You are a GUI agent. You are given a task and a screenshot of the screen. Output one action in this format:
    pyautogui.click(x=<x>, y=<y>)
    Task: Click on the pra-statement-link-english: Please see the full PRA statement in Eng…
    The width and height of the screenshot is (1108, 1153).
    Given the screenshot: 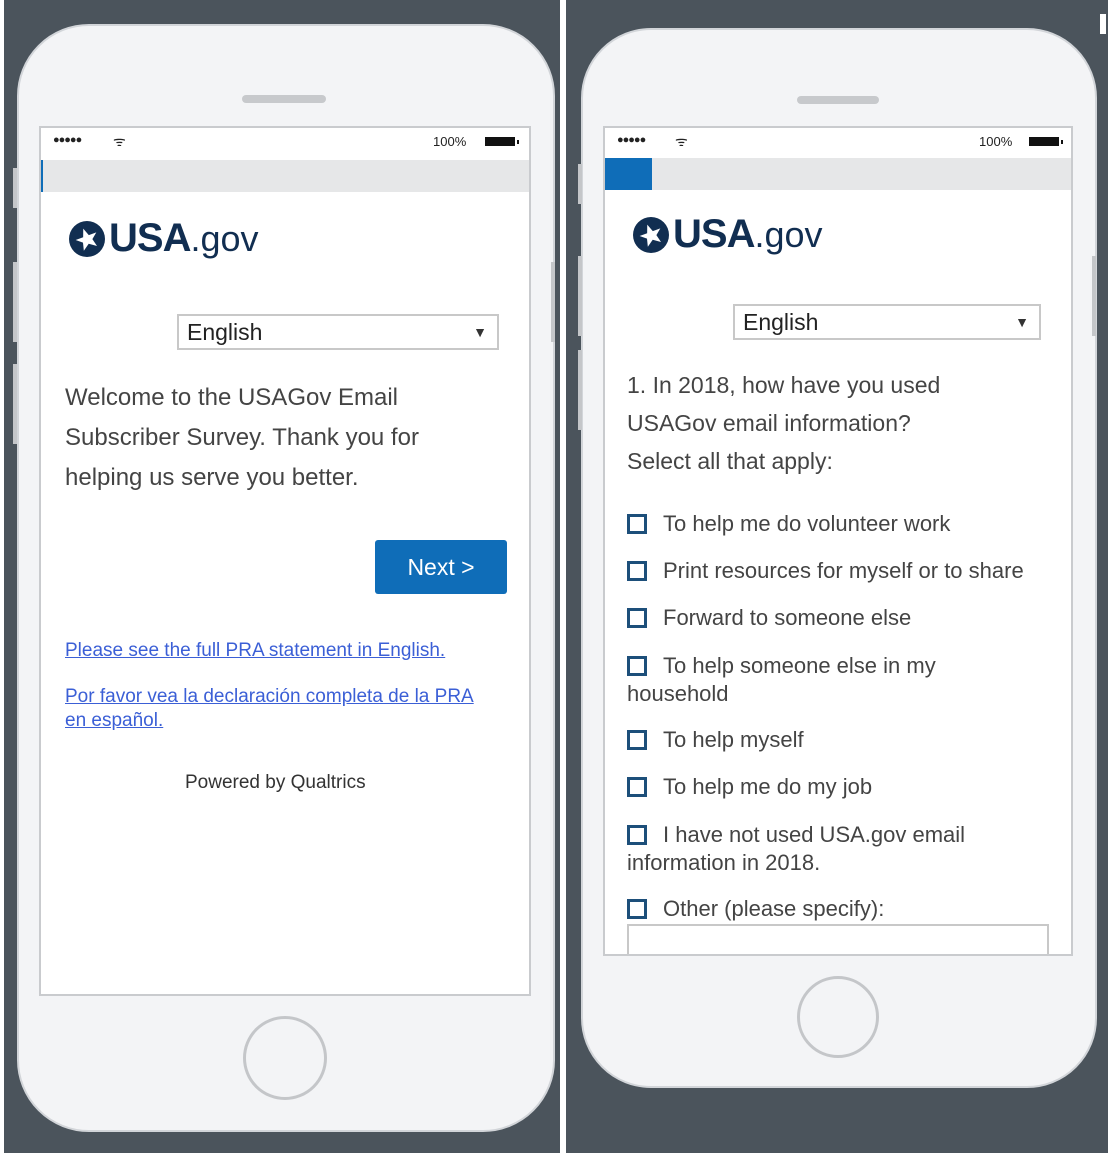 What is the action you would take?
    pyautogui.click(x=285, y=651)
    